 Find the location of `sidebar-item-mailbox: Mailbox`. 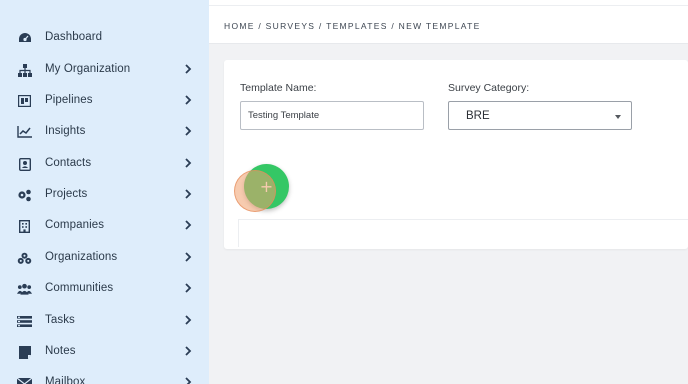

sidebar-item-mailbox: Mailbox is located at coordinates (104, 376).